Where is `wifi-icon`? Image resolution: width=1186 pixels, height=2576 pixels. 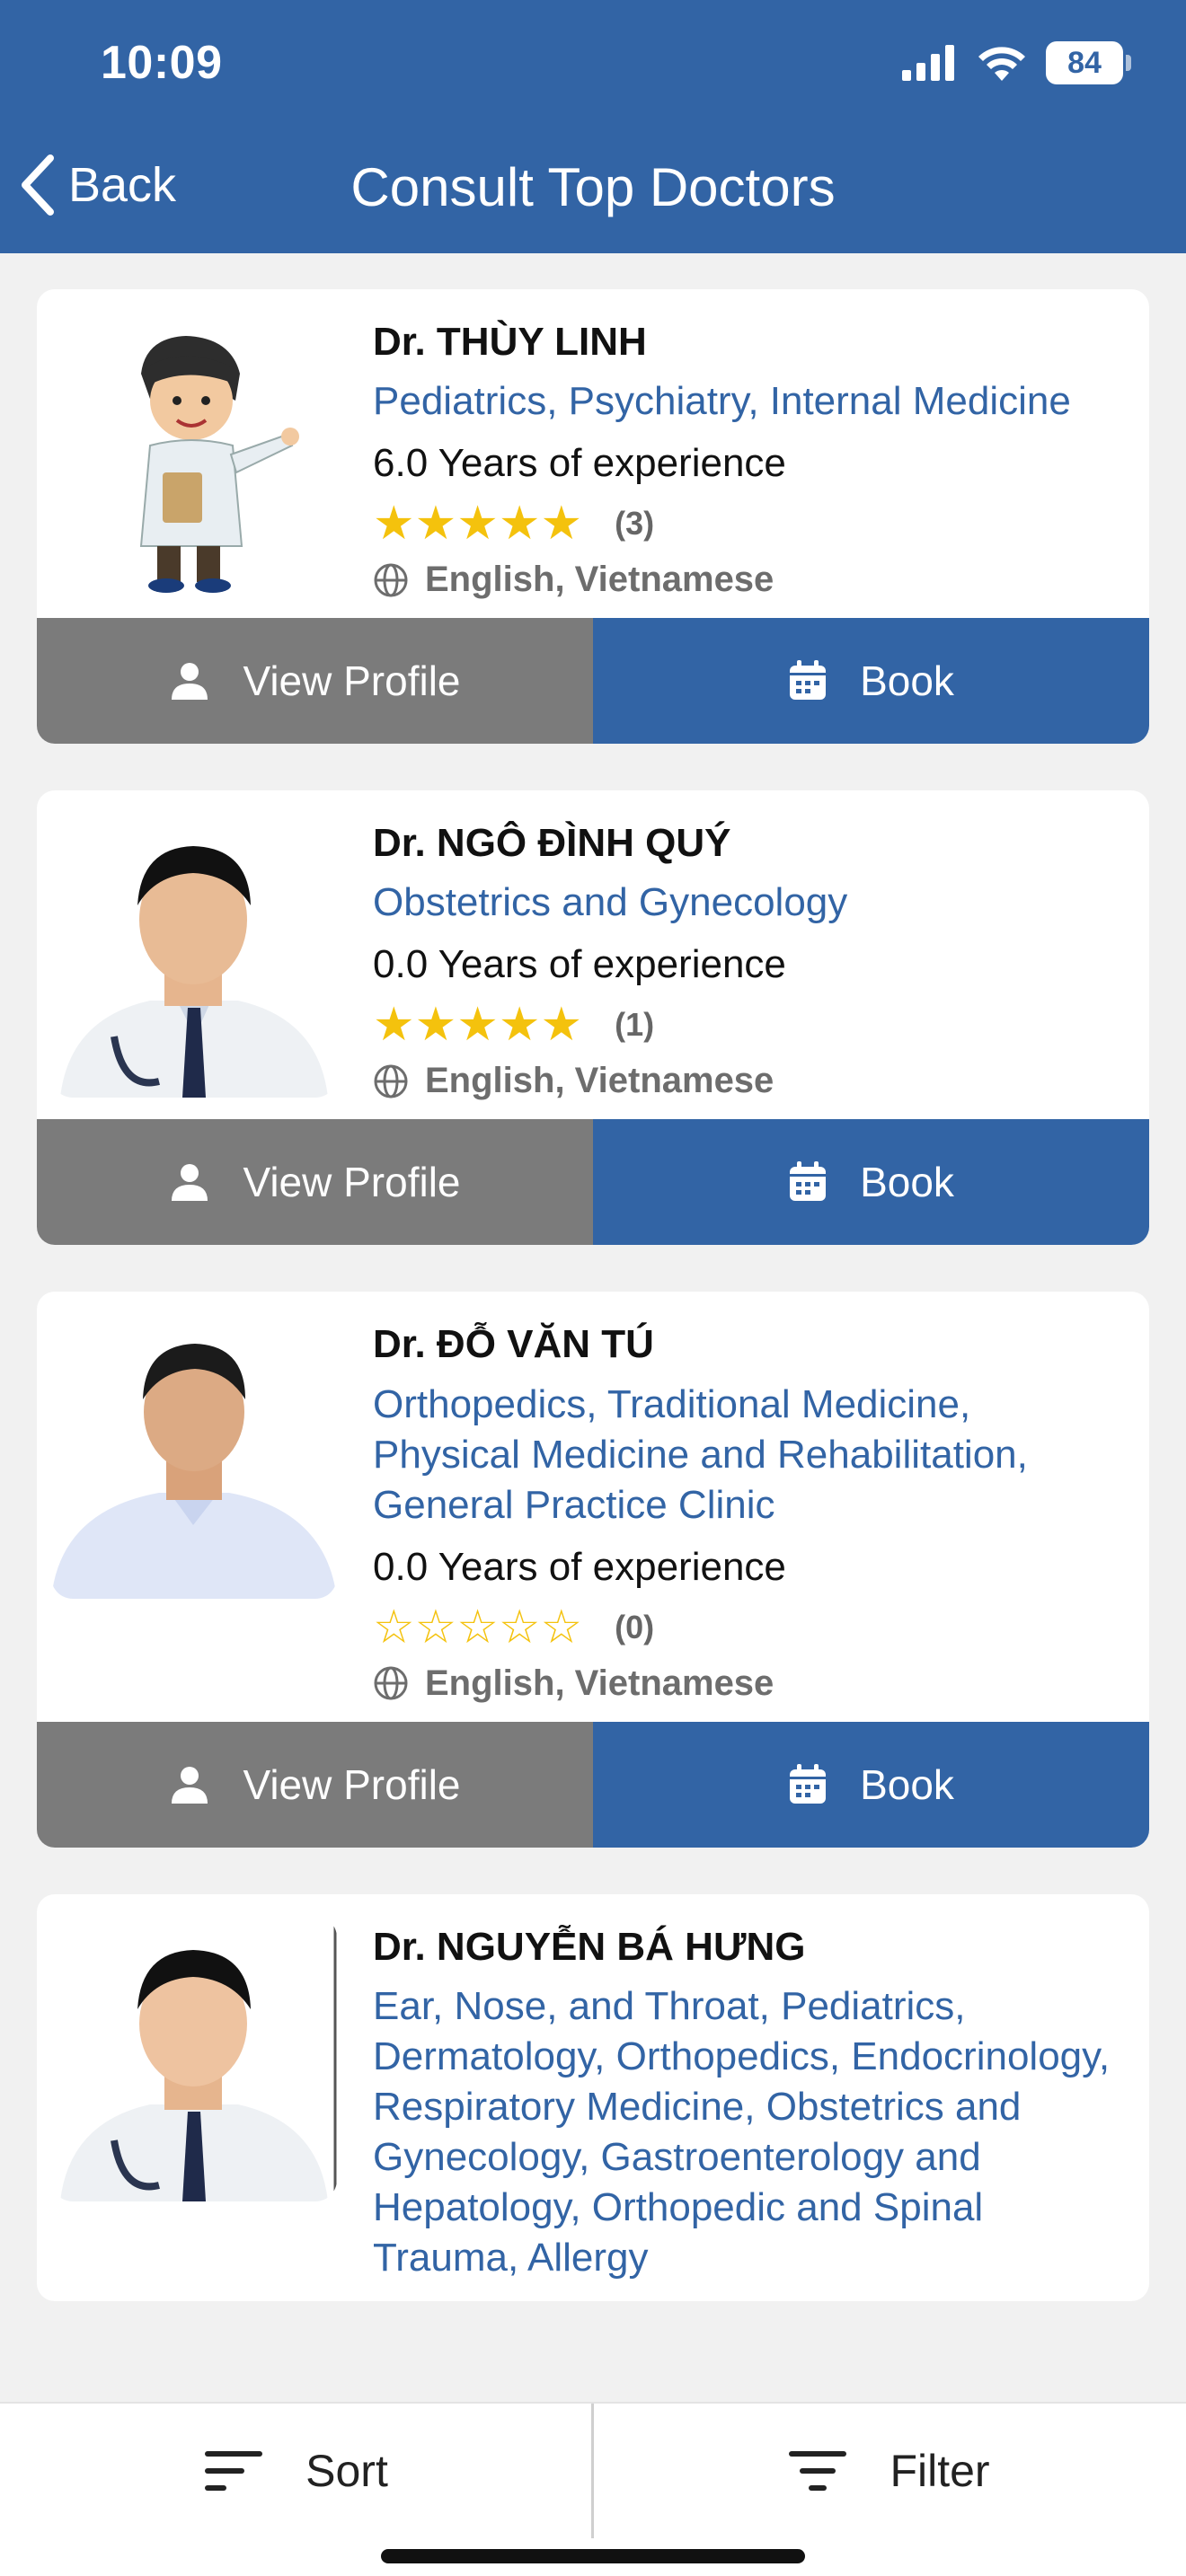 wifi-icon is located at coordinates (1001, 64).